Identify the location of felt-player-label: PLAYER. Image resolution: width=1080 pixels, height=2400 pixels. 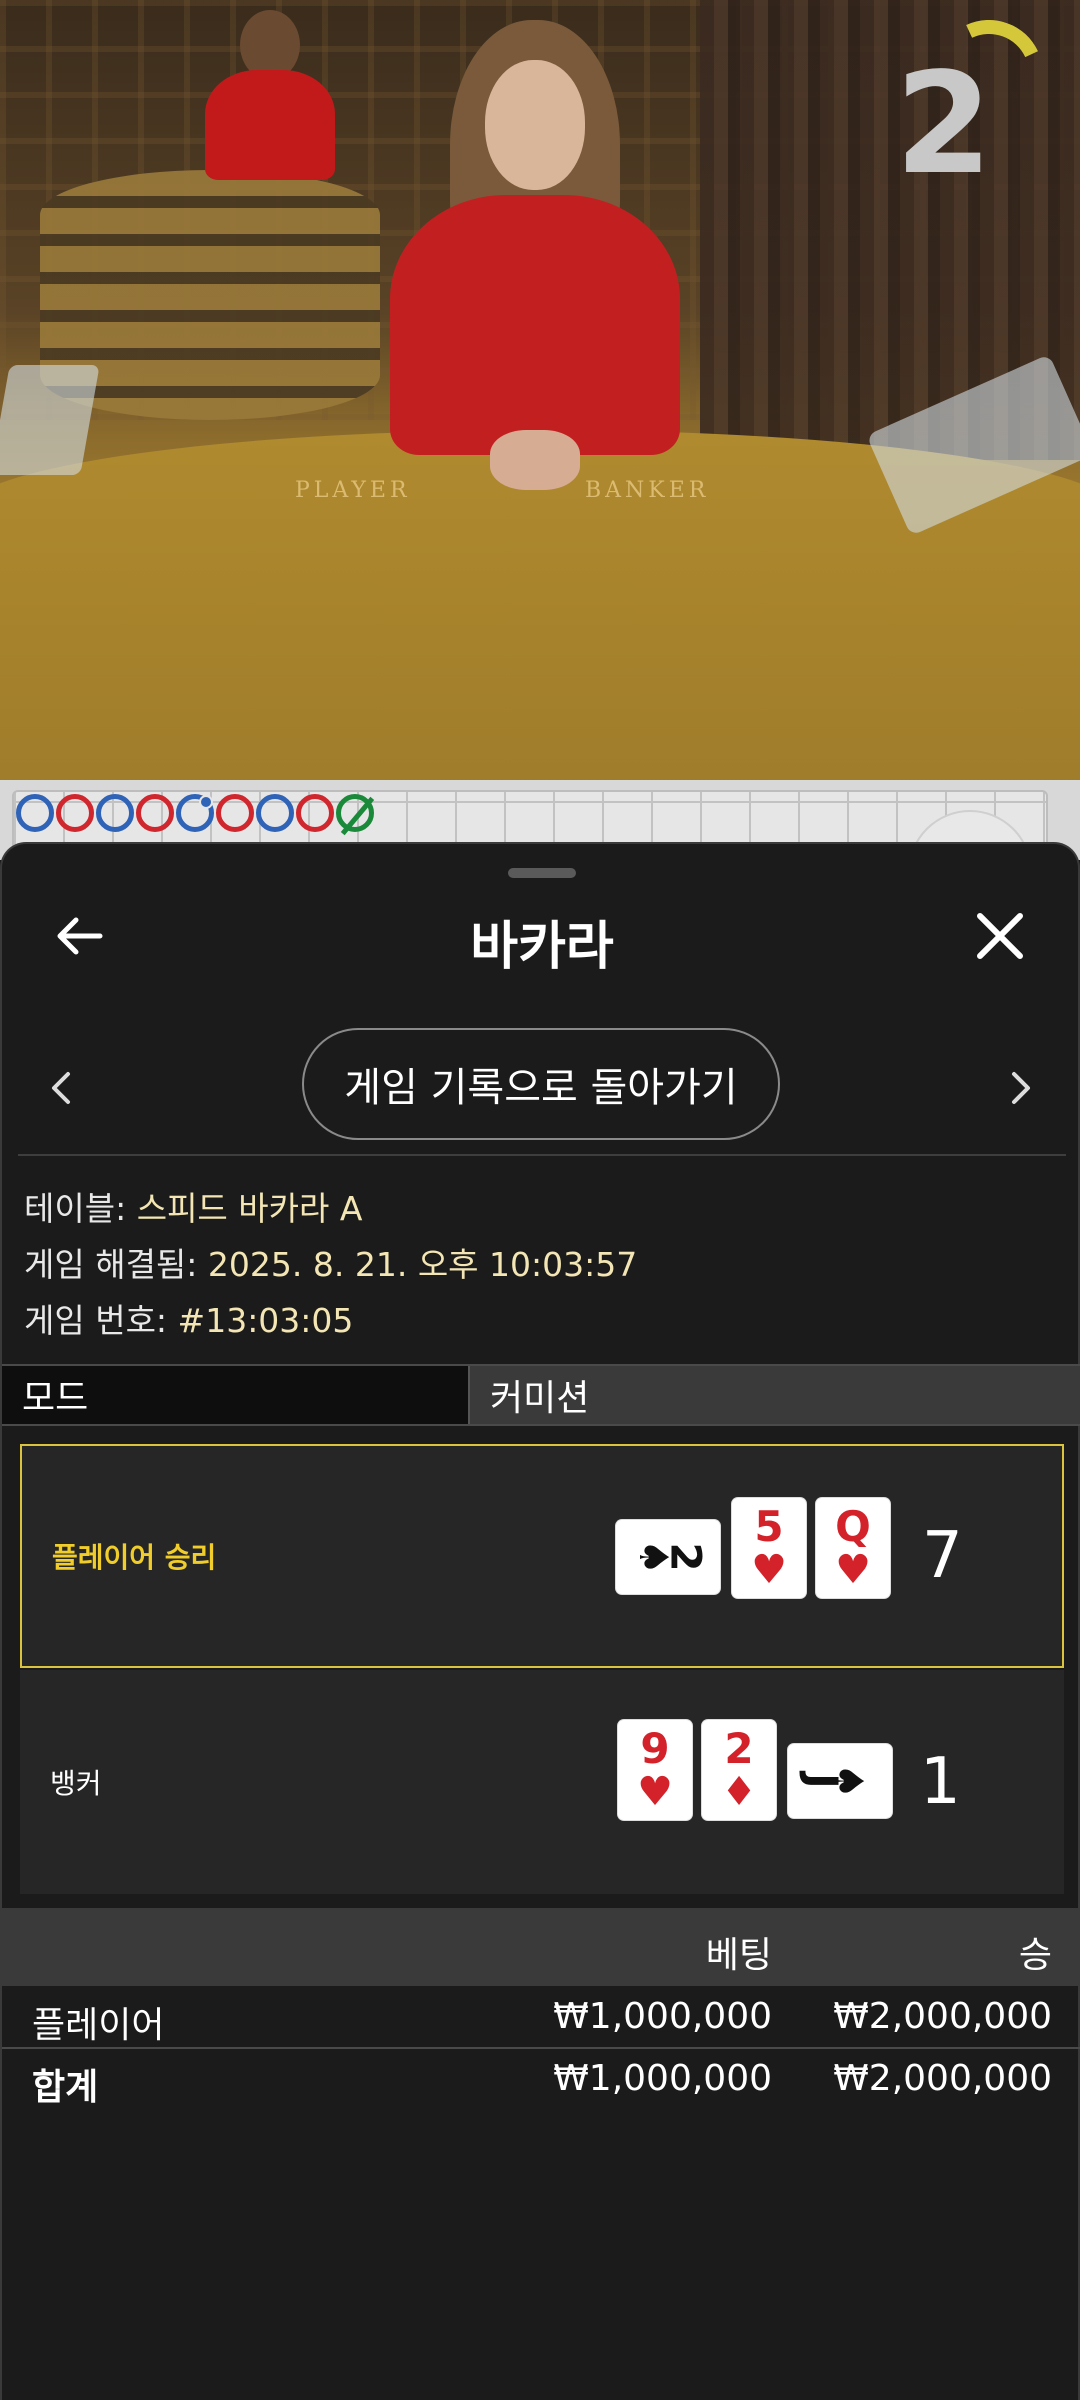
(353, 490).